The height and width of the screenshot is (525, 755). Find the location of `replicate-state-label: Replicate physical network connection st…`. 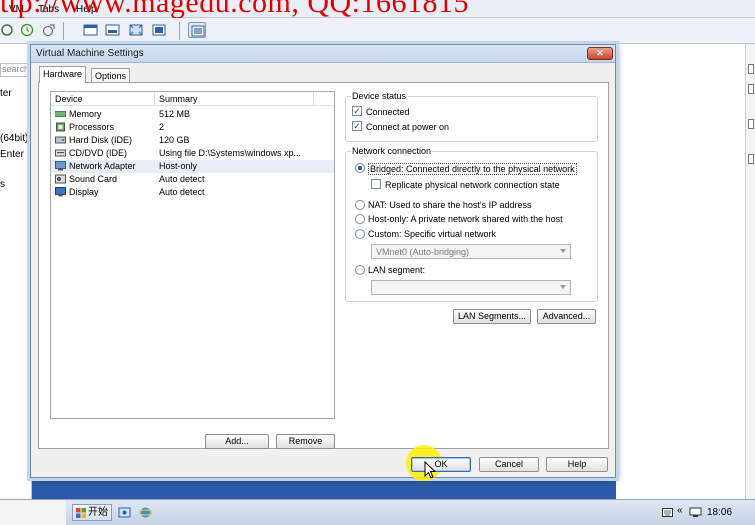

replicate-state-label: Replicate physical network connection st… is located at coordinates (472, 185).